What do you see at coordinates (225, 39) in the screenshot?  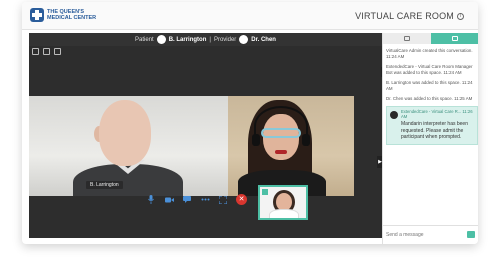 I see `provider-label: Provider` at bounding box center [225, 39].